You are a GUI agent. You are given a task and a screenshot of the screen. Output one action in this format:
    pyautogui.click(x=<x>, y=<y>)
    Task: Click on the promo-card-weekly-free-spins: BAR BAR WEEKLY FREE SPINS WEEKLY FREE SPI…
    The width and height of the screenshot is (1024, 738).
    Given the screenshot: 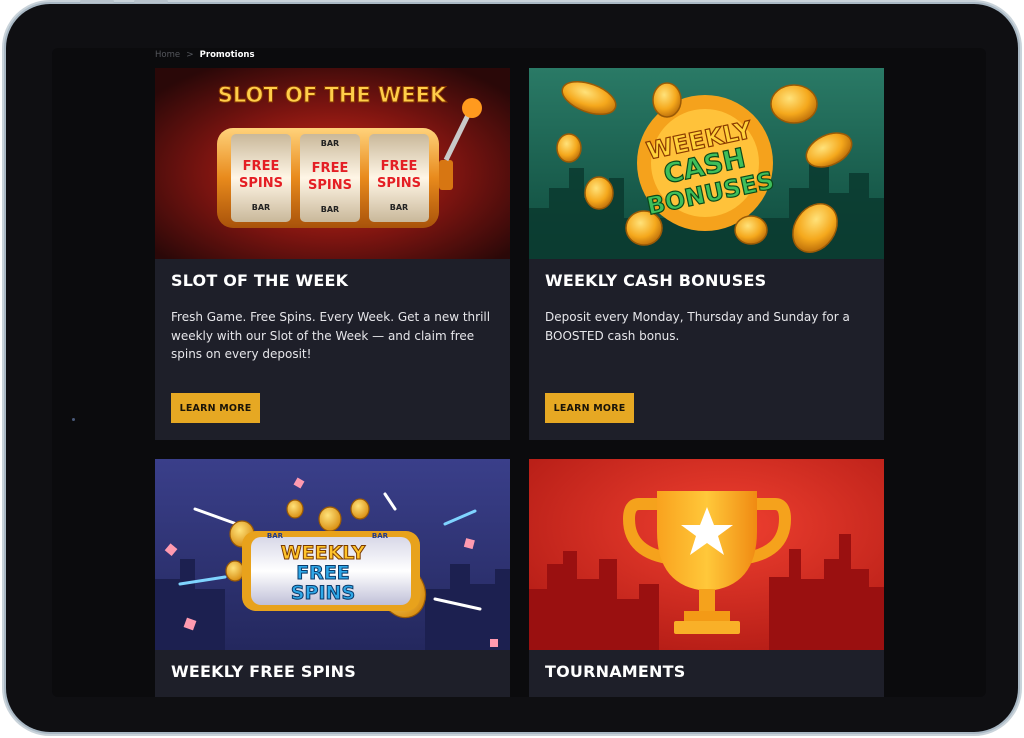 What is the action you would take?
    pyautogui.click(x=332, y=578)
    